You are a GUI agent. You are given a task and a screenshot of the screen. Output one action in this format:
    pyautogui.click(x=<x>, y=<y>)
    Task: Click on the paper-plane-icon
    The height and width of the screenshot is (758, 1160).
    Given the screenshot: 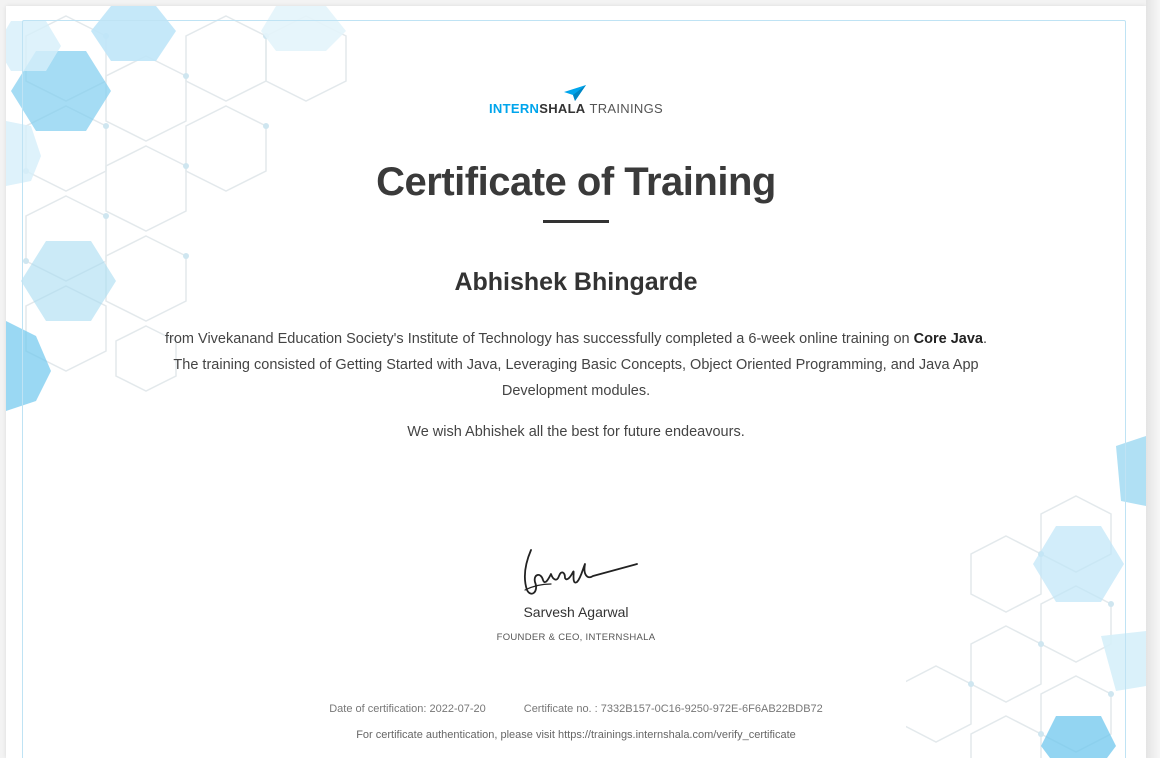 What is the action you would take?
    pyautogui.click(x=575, y=93)
    